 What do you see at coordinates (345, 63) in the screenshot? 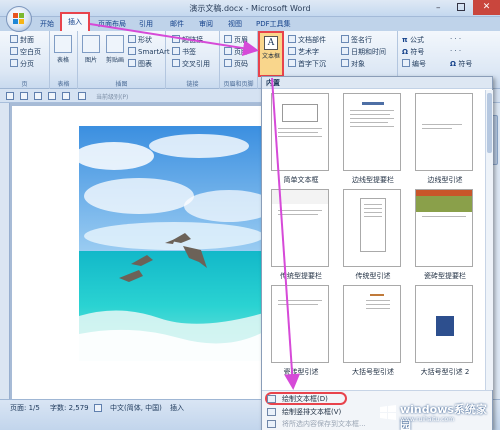
I see `object-icon` at bounding box center [345, 63].